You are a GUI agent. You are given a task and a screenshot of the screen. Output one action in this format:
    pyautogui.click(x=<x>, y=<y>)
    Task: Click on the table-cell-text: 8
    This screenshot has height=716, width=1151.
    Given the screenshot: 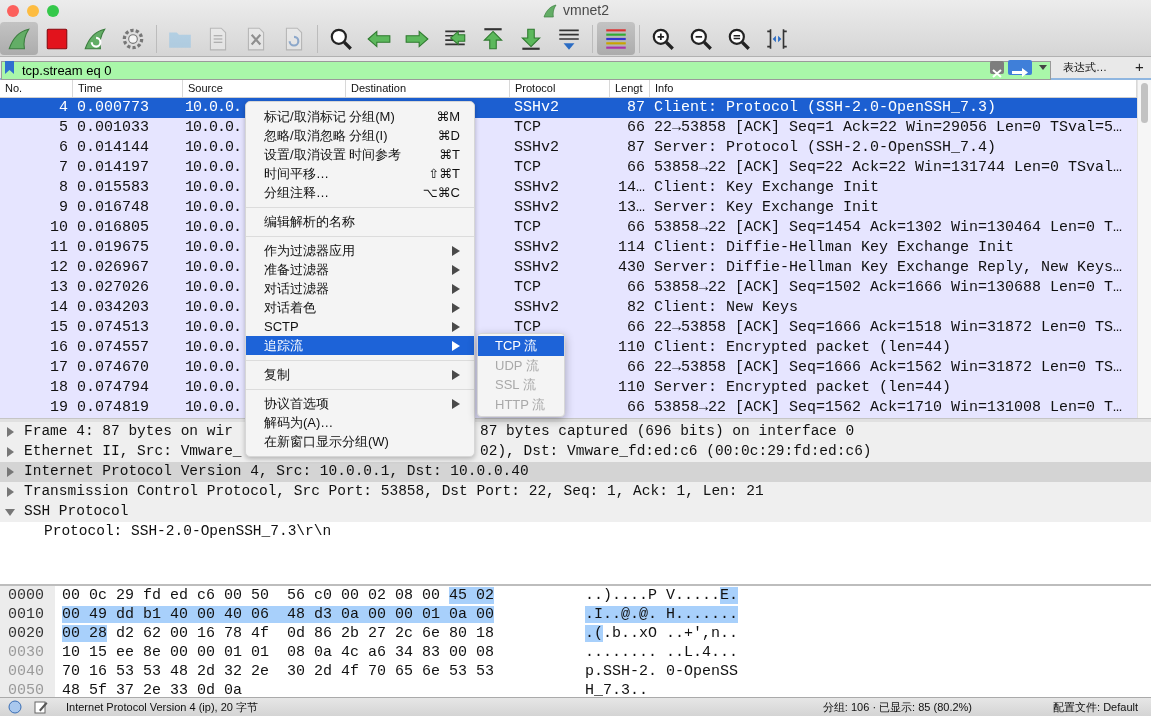 What is the action you would take?
    pyautogui.click(x=64, y=188)
    